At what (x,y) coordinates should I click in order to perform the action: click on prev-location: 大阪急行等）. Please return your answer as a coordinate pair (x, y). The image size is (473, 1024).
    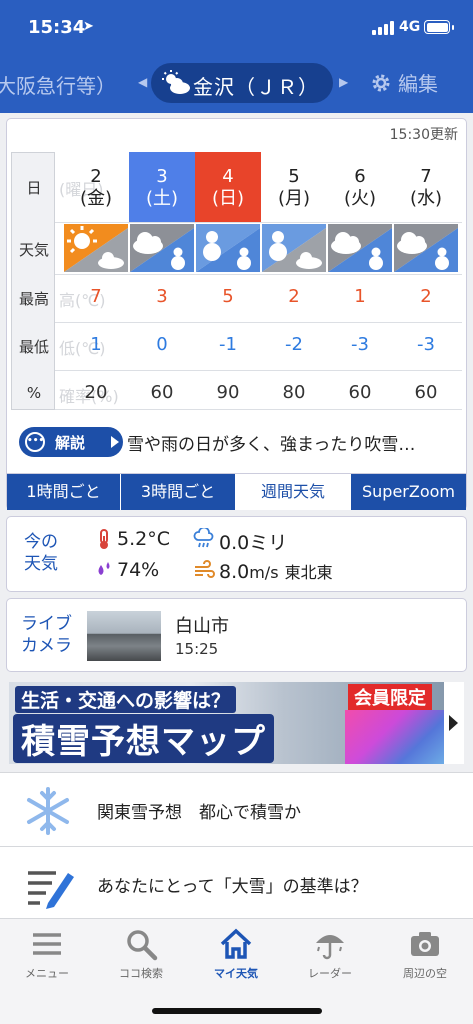
    Looking at the image, I should click on (58, 84).